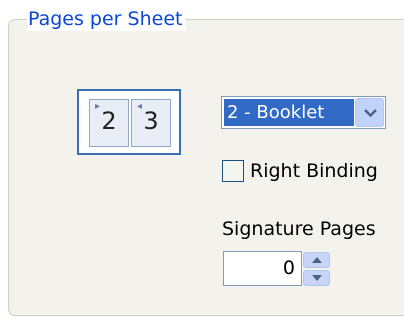  Describe the element at coordinates (233, 171) in the screenshot. I see `right-binding-checkbox` at that location.